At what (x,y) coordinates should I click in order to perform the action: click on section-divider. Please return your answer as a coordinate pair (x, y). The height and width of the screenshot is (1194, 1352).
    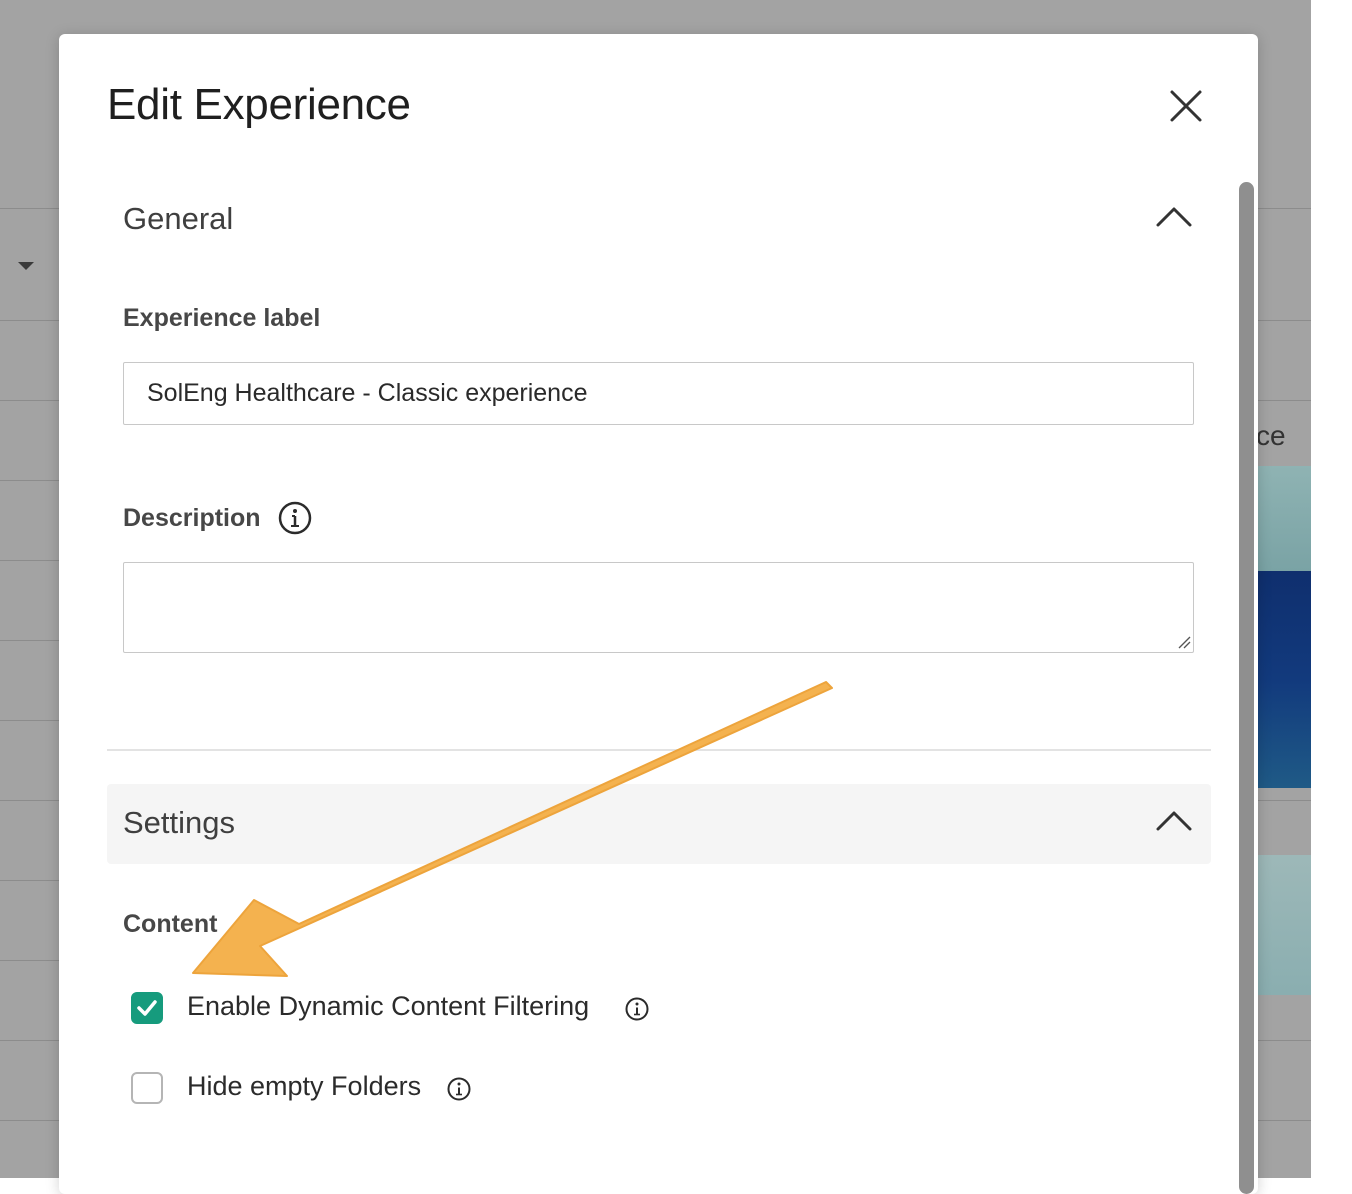
    Looking at the image, I should click on (659, 750).